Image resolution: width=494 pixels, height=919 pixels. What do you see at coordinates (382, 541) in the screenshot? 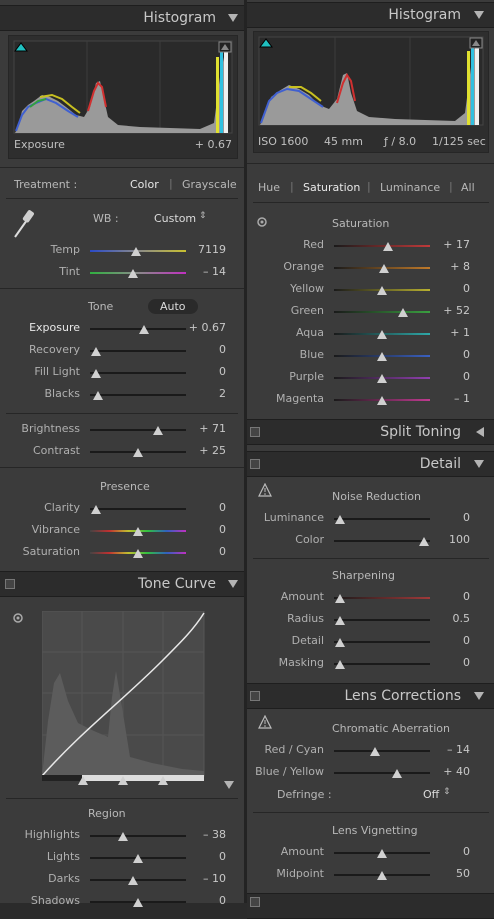
I see `slider-track-color` at bounding box center [382, 541].